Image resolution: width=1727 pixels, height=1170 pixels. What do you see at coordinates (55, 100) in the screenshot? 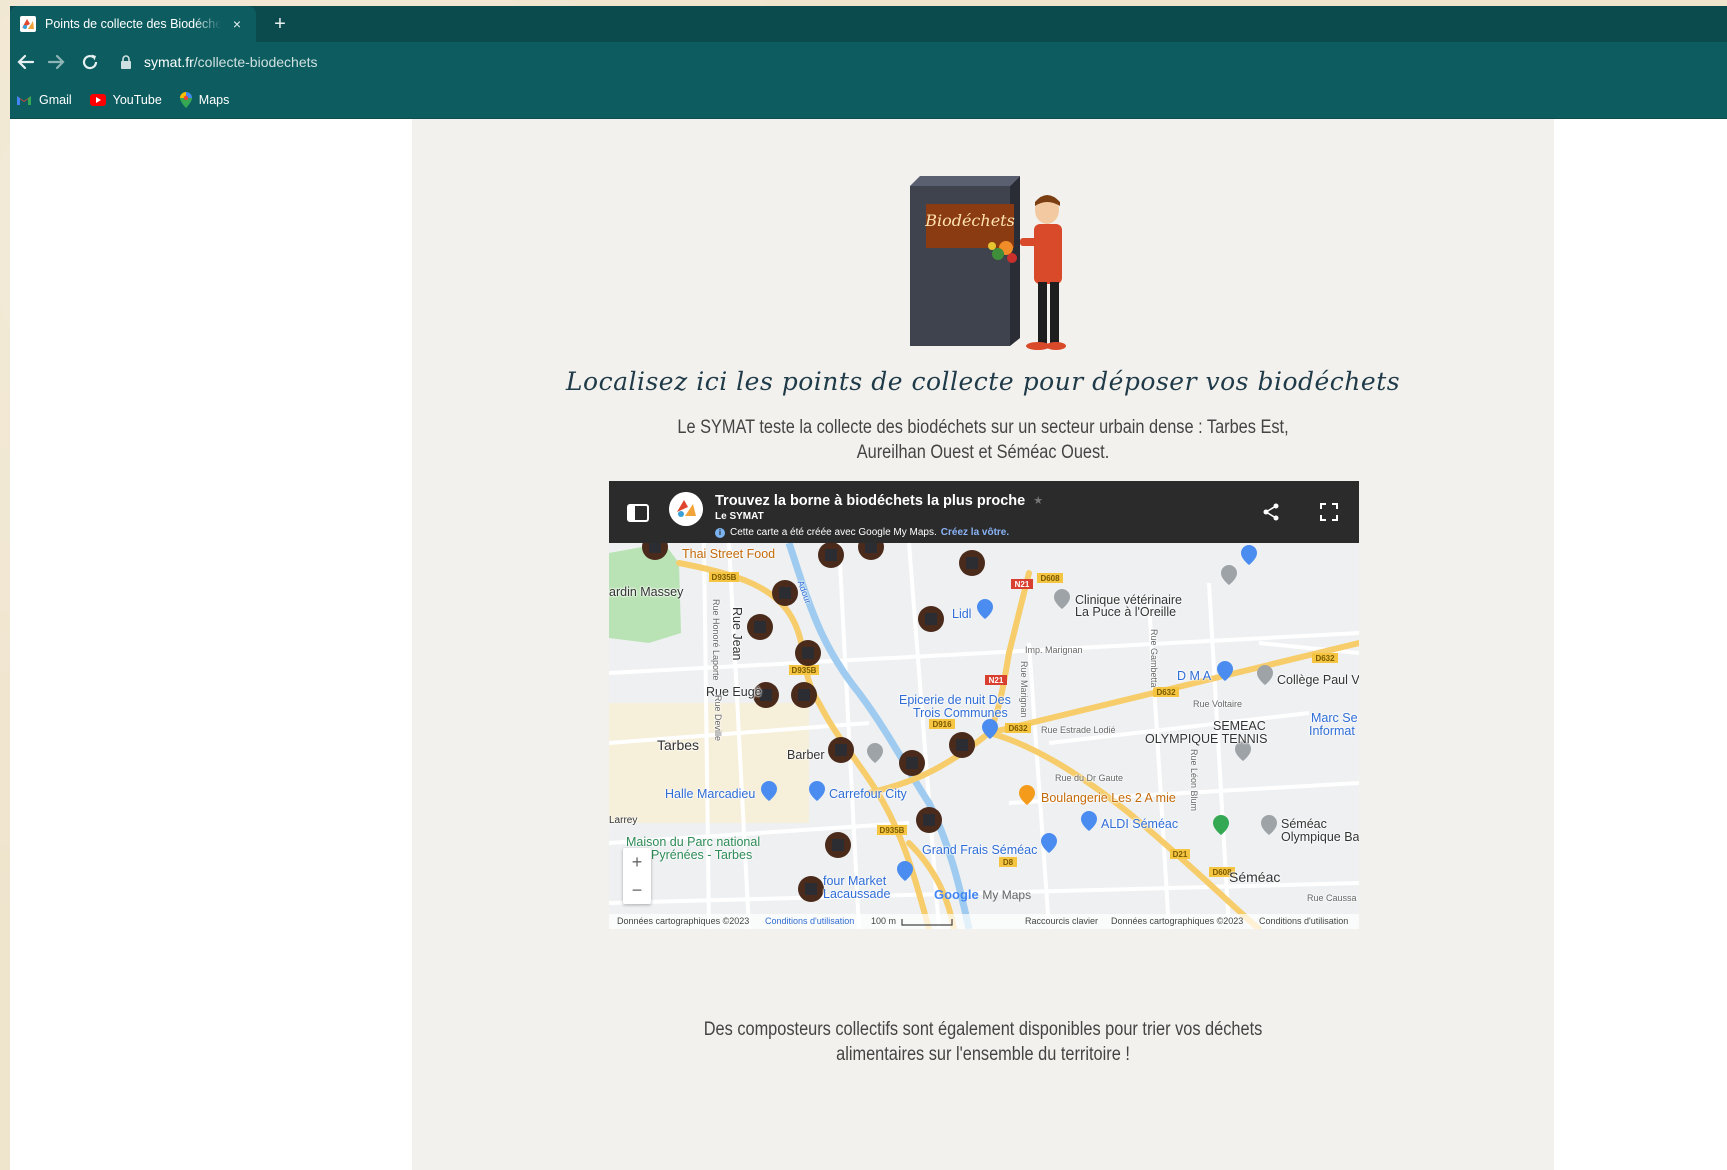
I see `bookmark-label: Gmail` at bounding box center [55, 100].